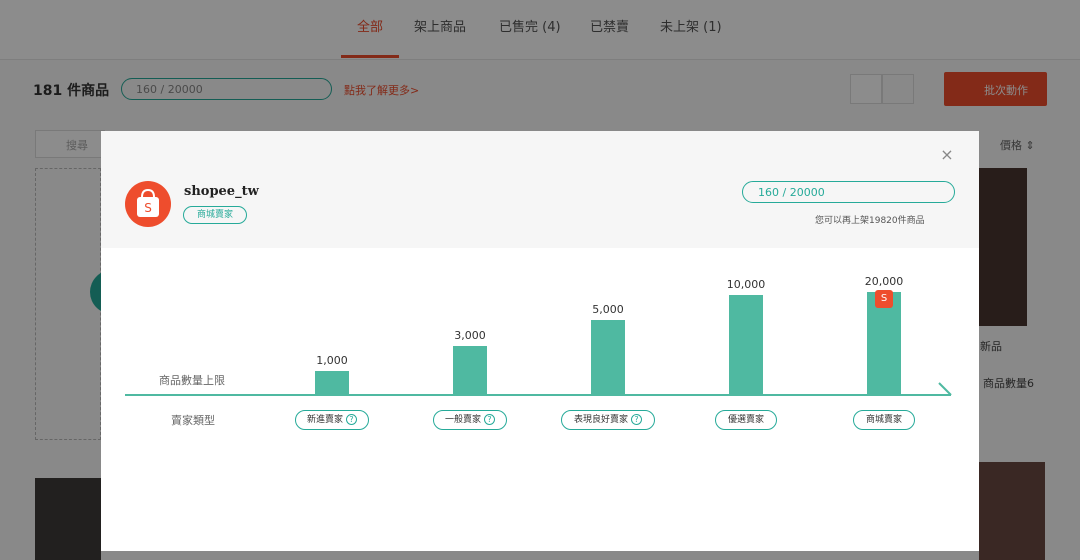  What do you see at coordinates (462, 420) in the screenshot?
I see `seller-type-label: 一般賣家` at bounding box center [462, 420].